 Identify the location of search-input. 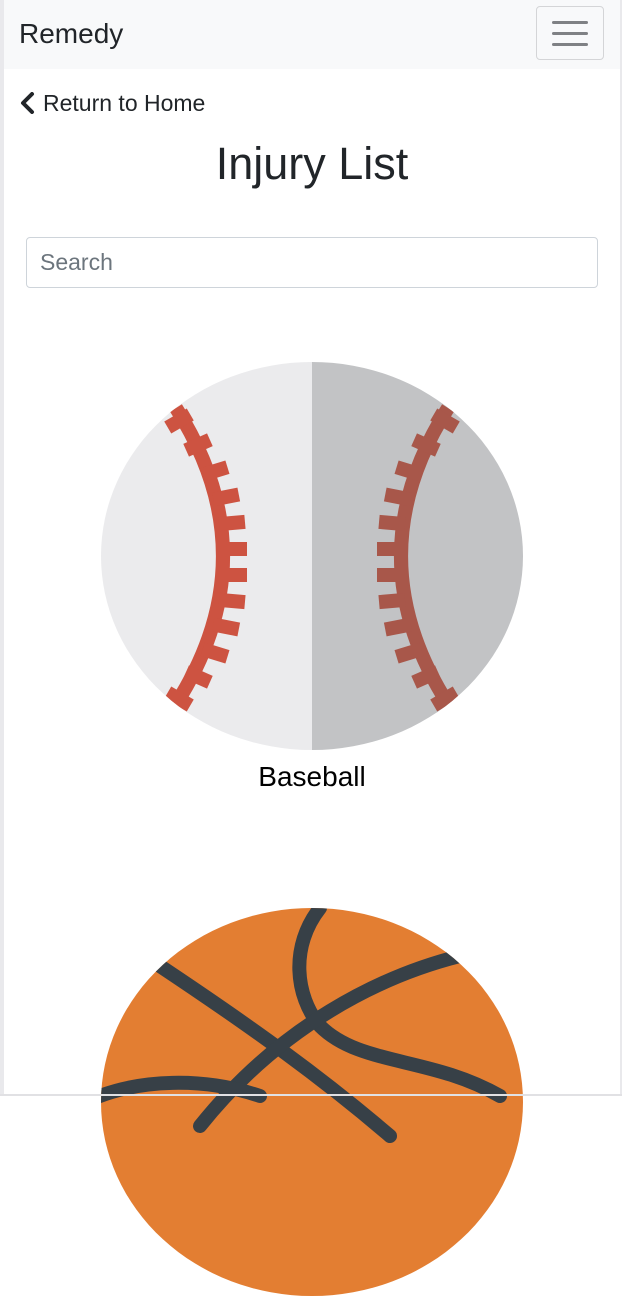
(312, 262).